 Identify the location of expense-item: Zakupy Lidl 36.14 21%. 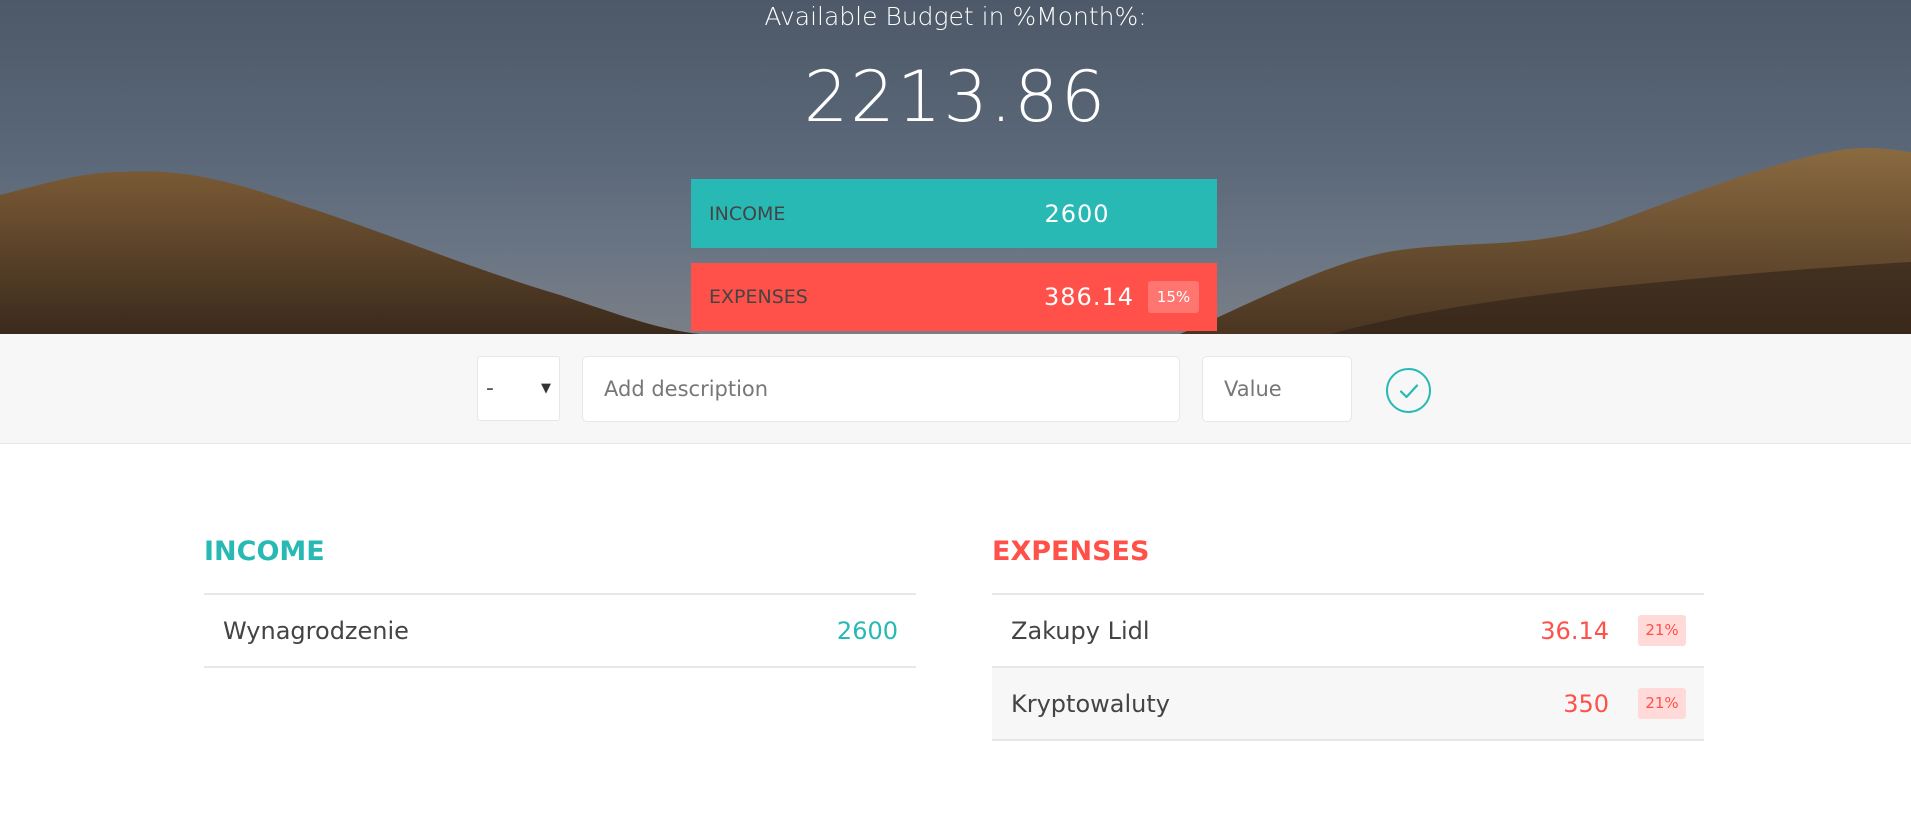
(1348, 631).